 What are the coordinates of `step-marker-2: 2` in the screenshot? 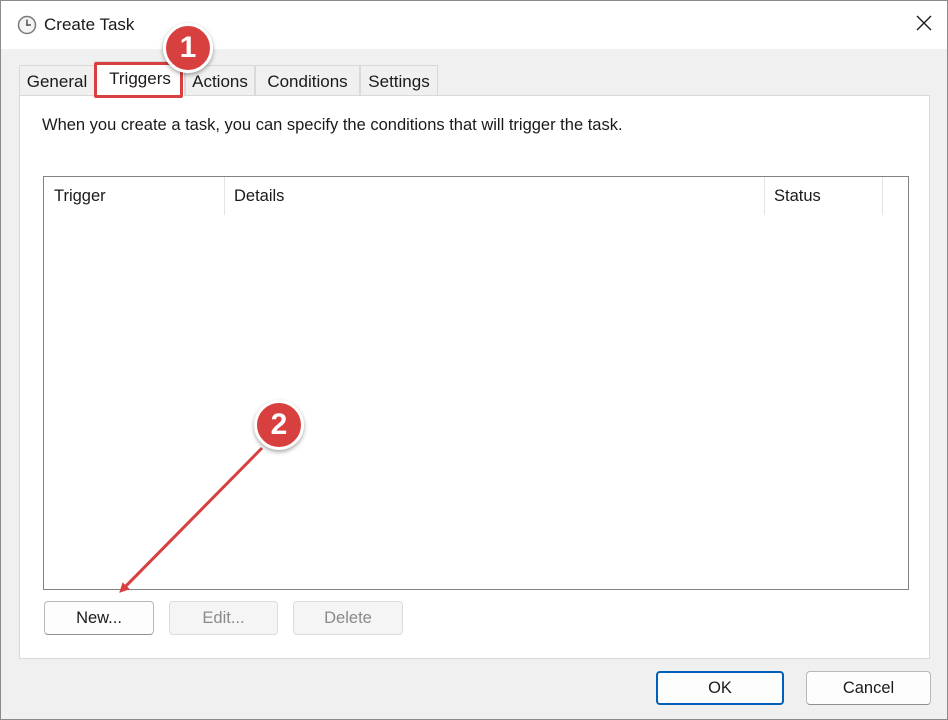 It's located at (279, 425).